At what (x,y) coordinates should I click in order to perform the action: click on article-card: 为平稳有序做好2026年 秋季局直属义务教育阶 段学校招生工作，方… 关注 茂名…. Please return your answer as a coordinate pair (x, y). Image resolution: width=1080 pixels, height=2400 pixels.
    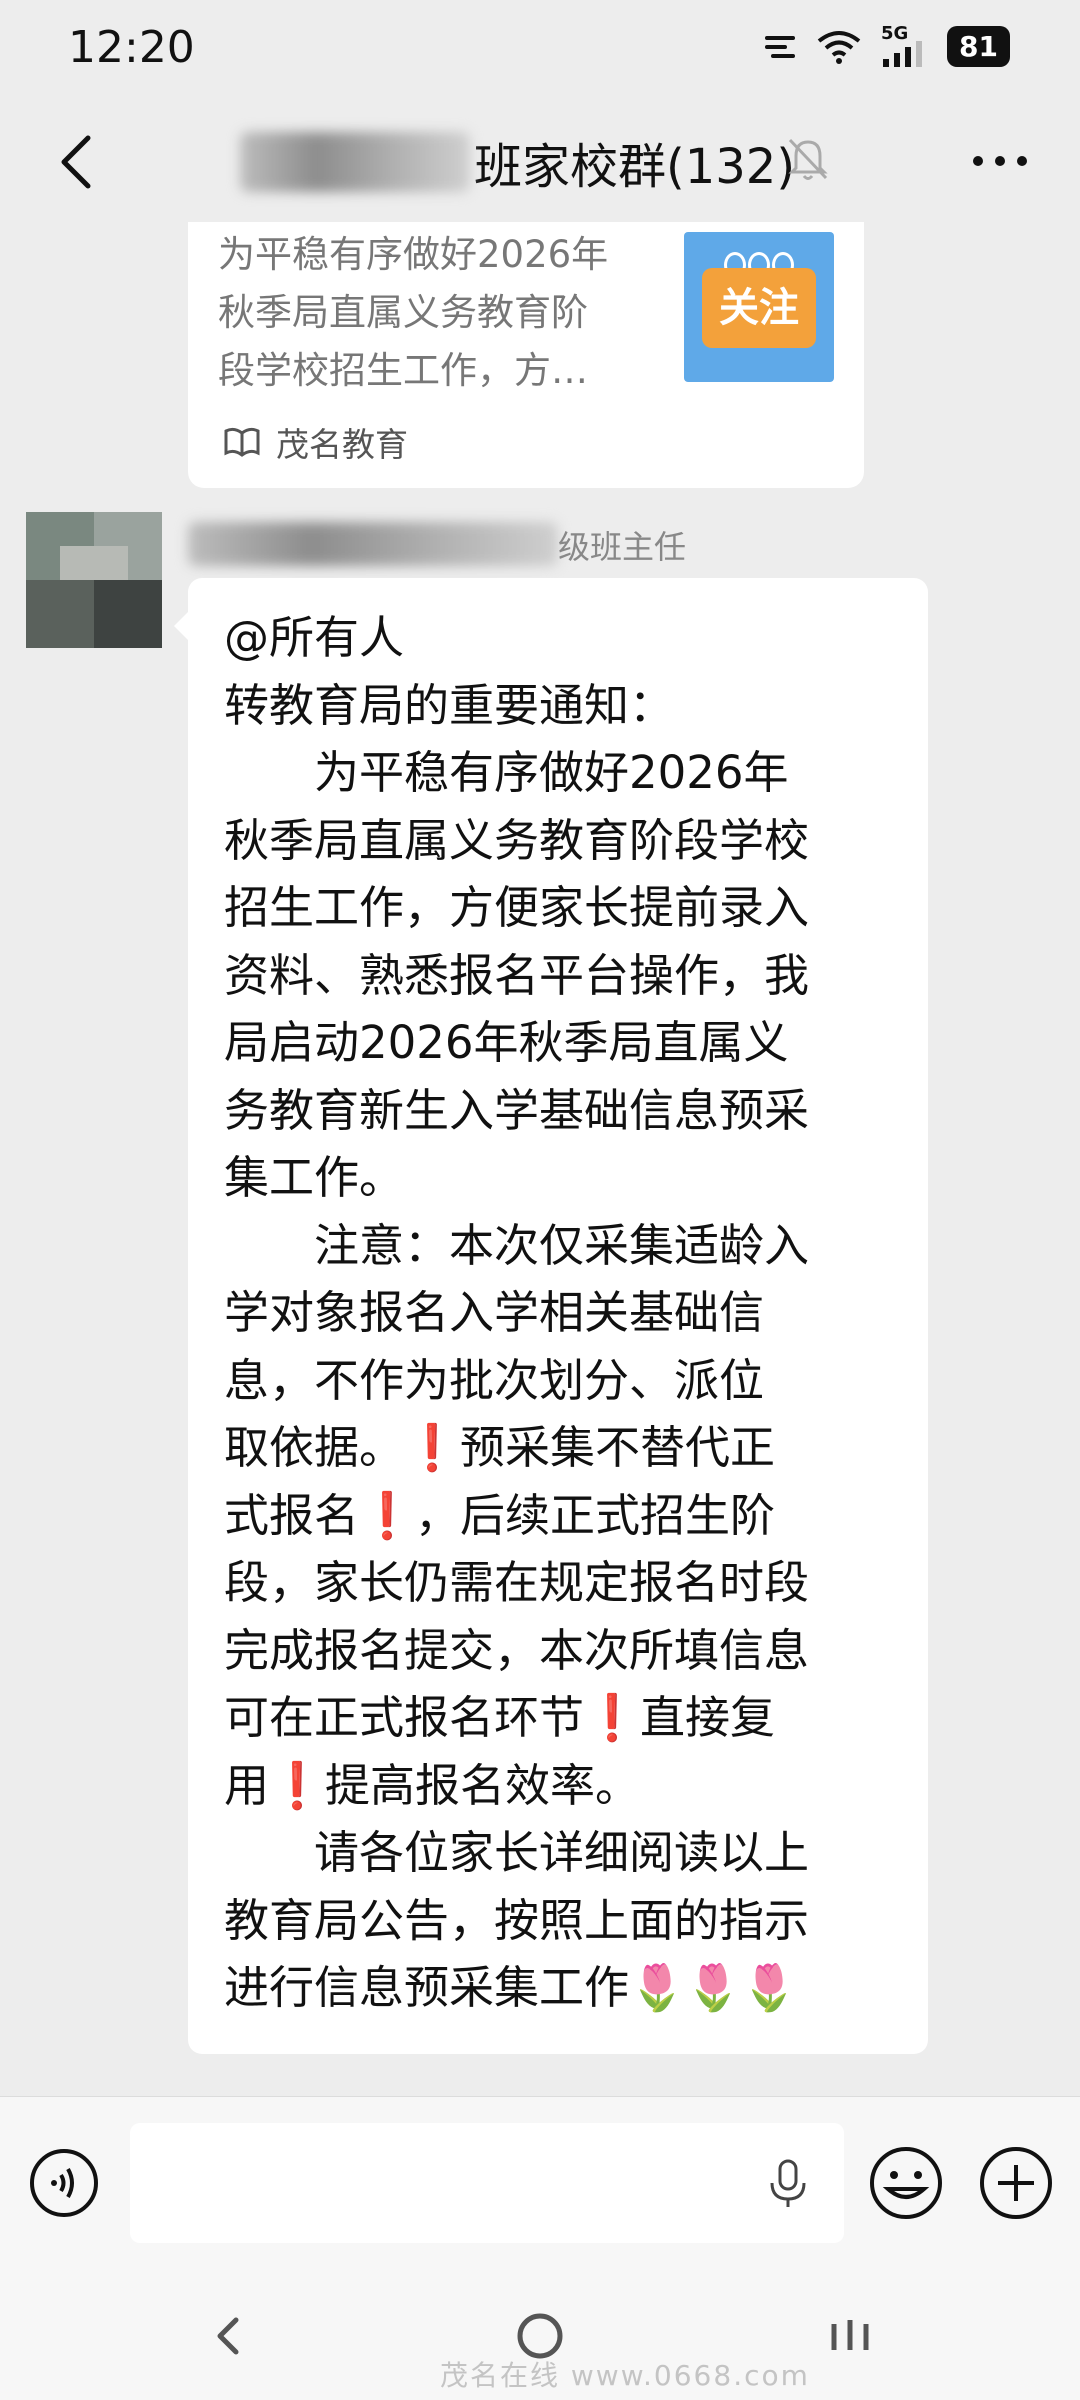
    Looking at the image, I should click on (526, 355).